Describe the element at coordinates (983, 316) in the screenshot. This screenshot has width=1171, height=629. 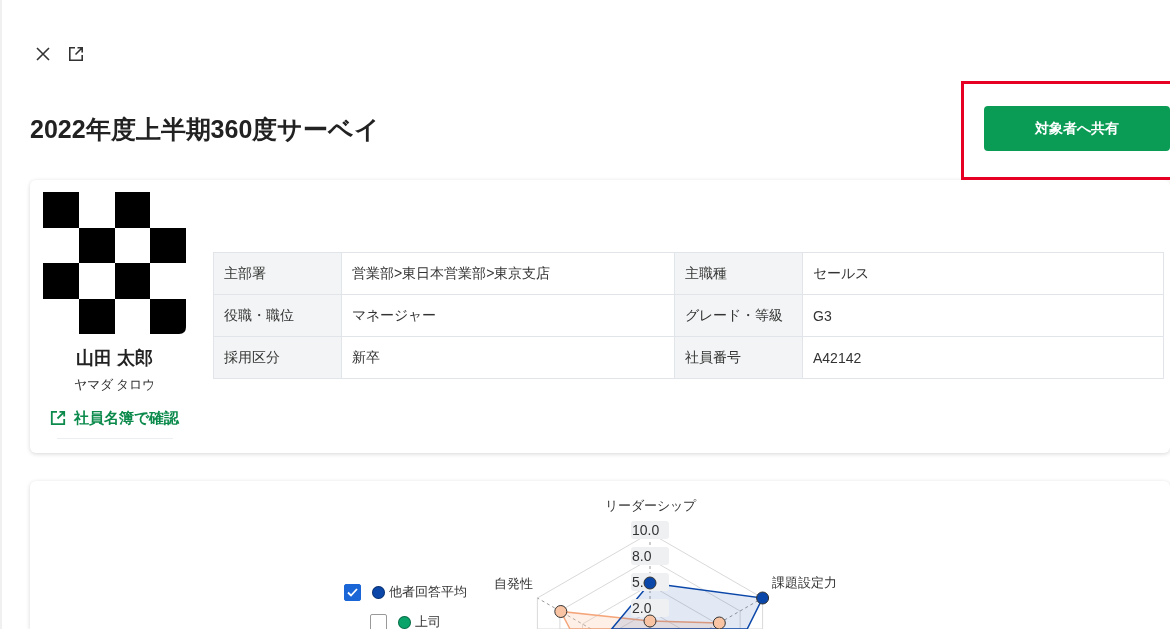
I see `field-value: G3` at that location.